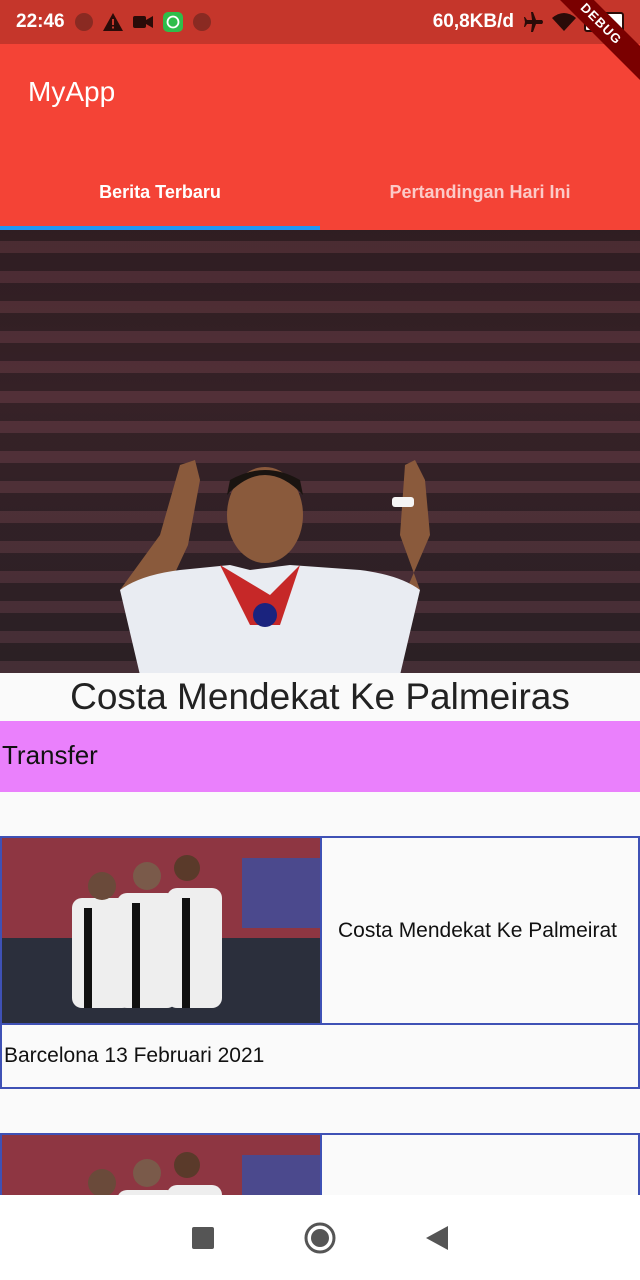 This screenshot has width=640, height=1280. What do you see at coordinates (320, 43) in the screenshot?
I see `status-bar: 22:46 60,8KB/d 91 DEBUG` at bounding box center [320, 43].